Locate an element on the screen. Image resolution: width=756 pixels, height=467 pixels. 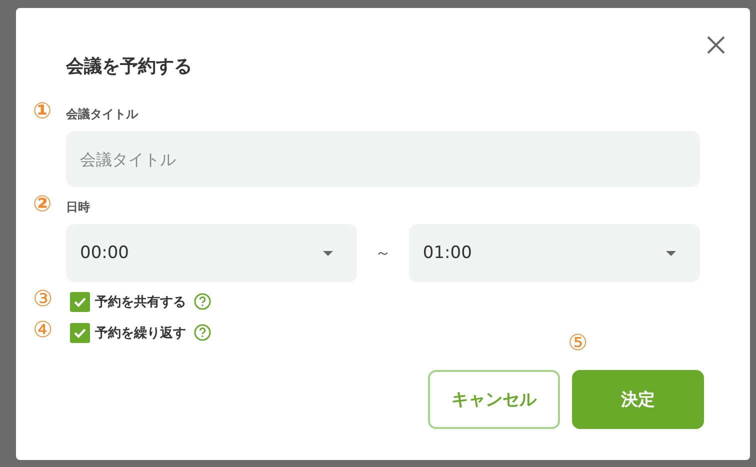
dialog-title: 会議を予約する is located at coordinates (129, 66).